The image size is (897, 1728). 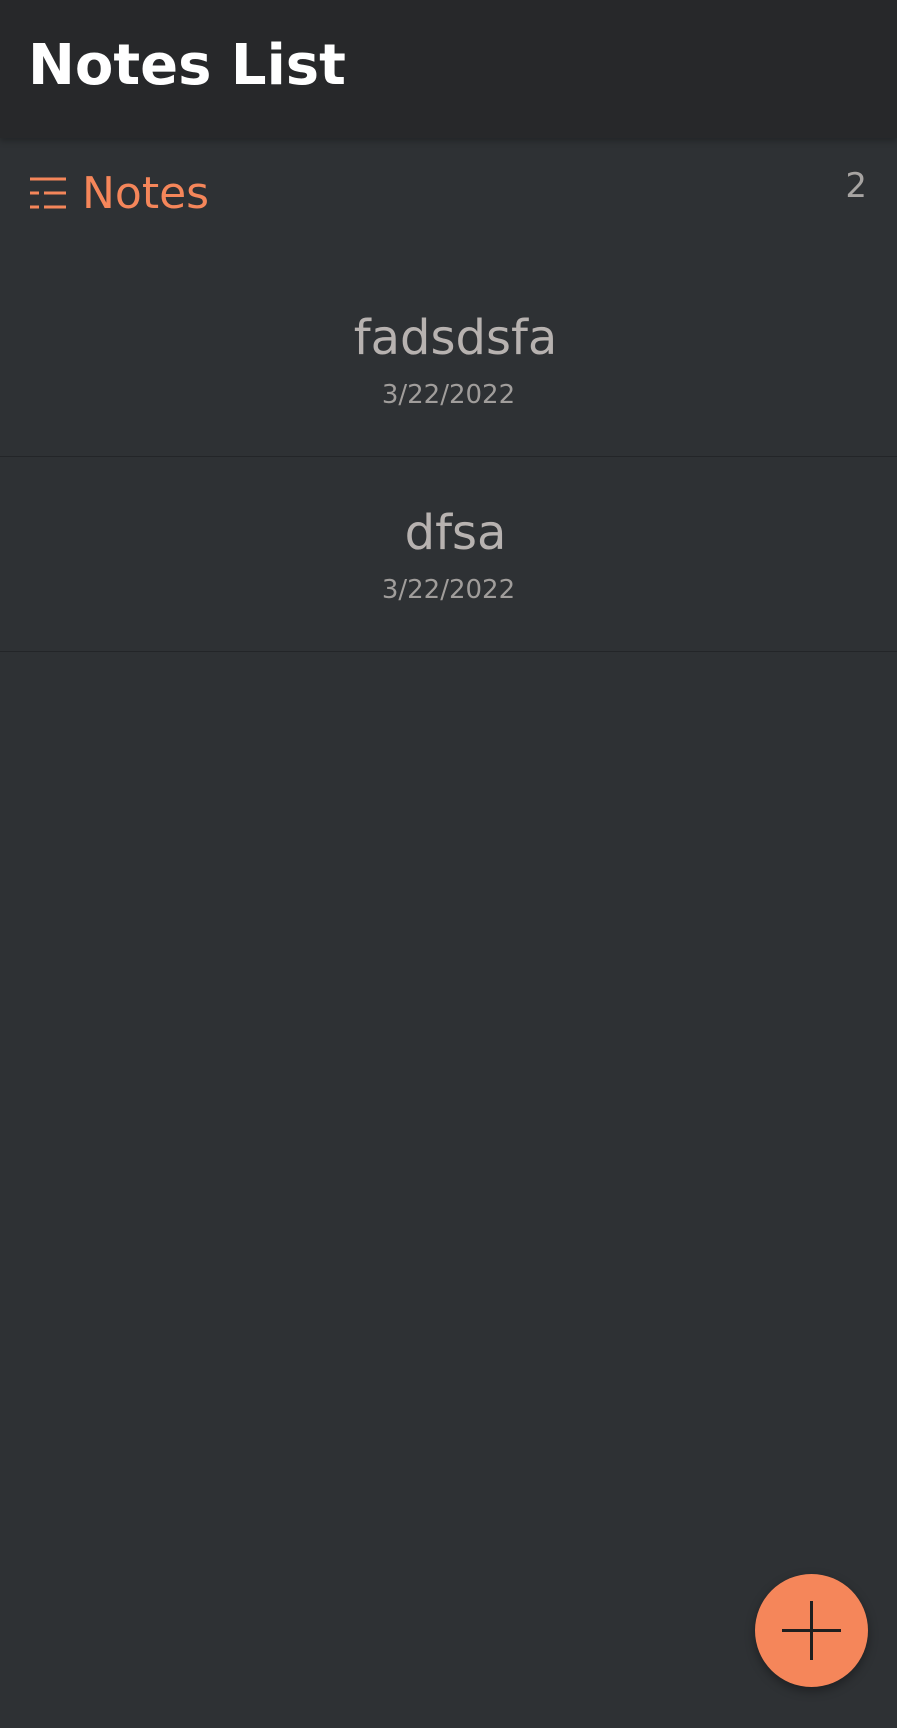 I want to click on note-count: 2, so click(x=856, y=186).